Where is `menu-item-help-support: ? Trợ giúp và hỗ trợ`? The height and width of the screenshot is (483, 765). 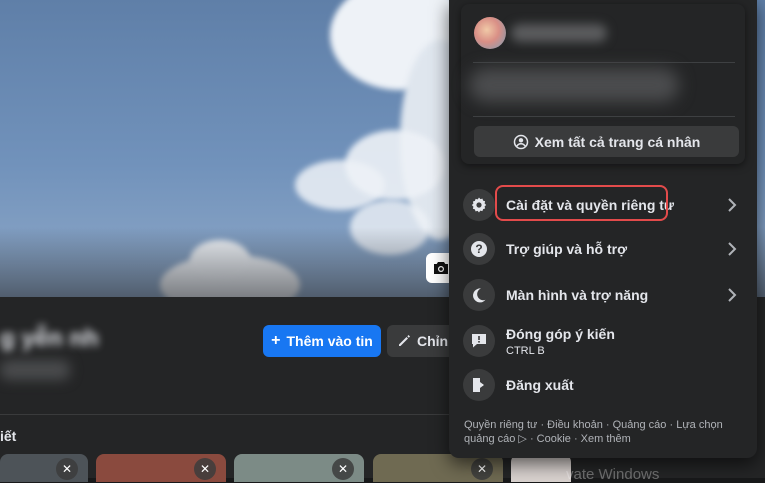
menu-item-help-support: ? Trợ giúp và hỗ trợ is located at coordinates (604, 249).